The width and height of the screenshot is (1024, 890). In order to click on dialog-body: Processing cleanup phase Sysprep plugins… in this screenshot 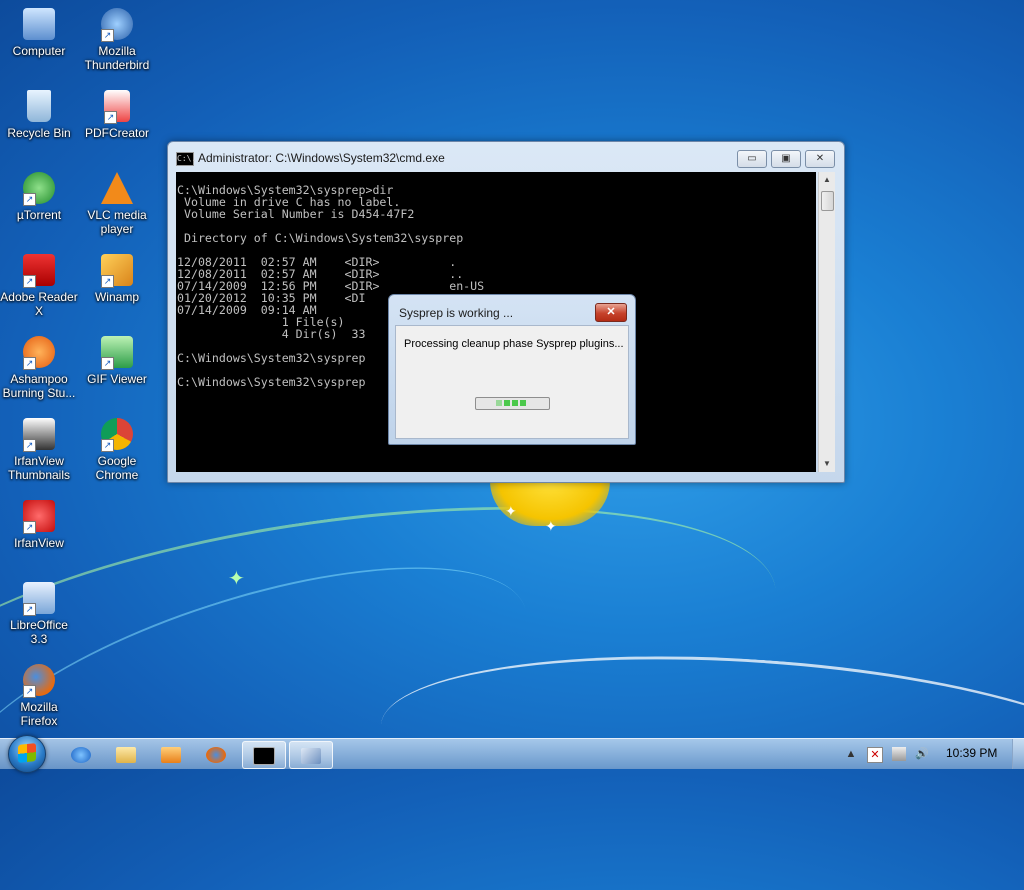, I will do `click(512, 382)`.